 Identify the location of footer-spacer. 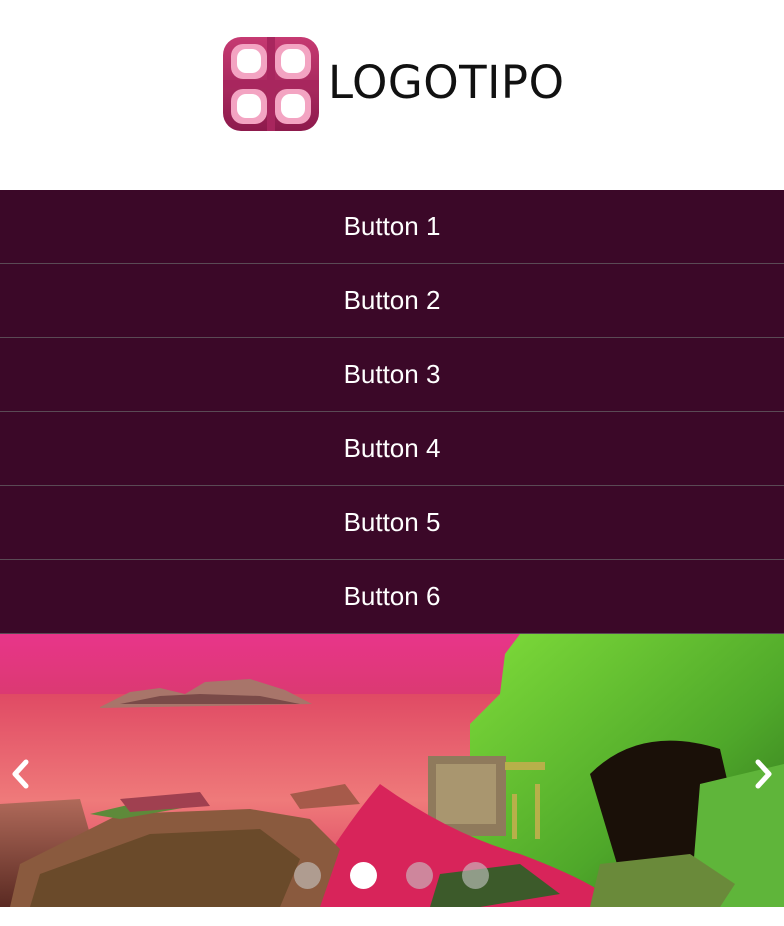
(392, 916).